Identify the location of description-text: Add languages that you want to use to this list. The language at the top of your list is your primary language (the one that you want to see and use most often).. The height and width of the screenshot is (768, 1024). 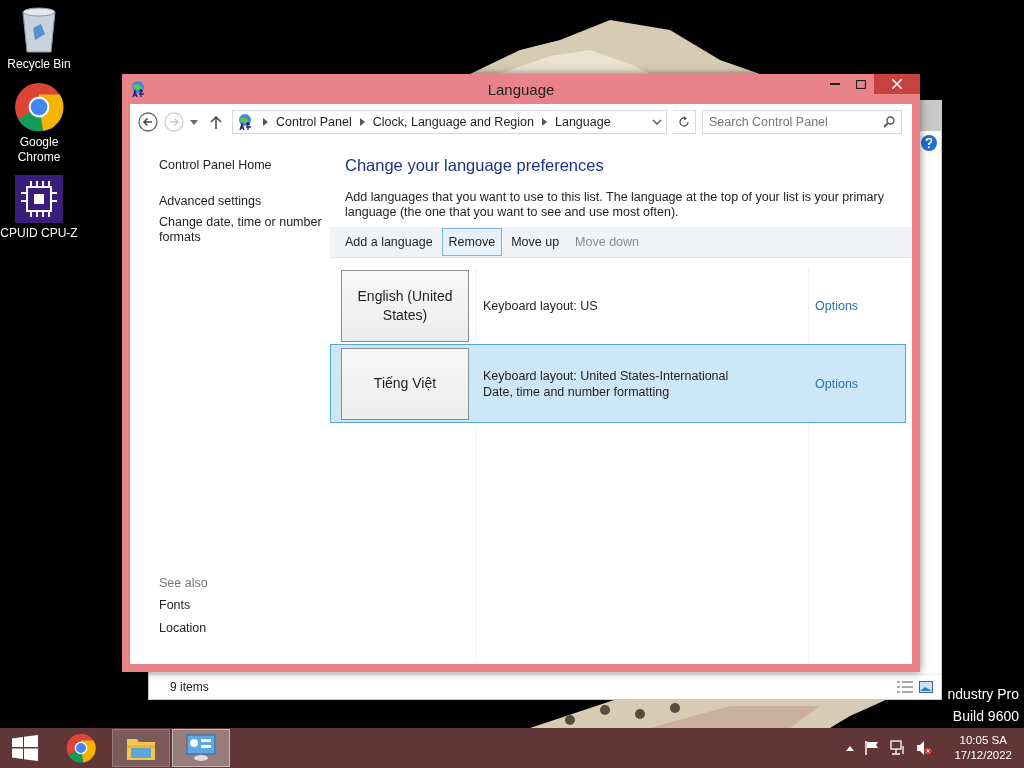
(615, 205).